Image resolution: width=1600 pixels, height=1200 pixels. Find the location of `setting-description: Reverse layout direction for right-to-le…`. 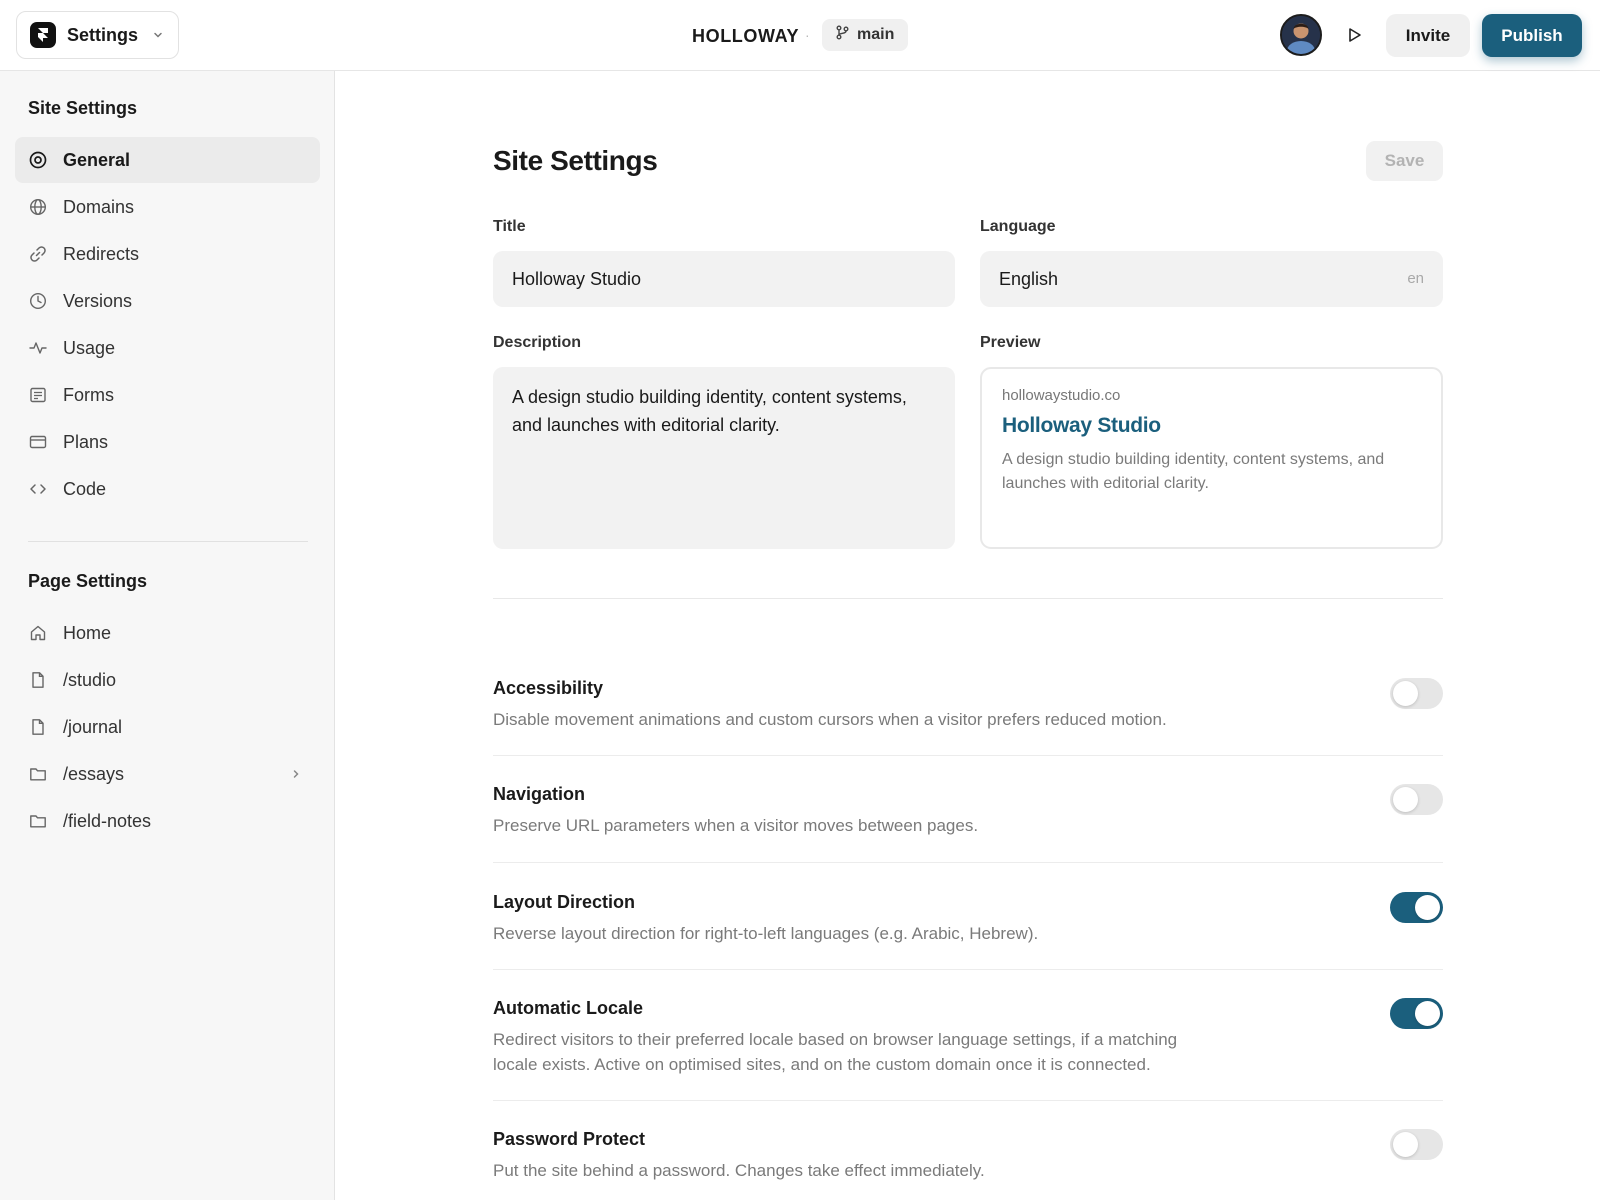

setting-description: Reverse layout direction for right-to-le… is located at coordinates (766, 933).